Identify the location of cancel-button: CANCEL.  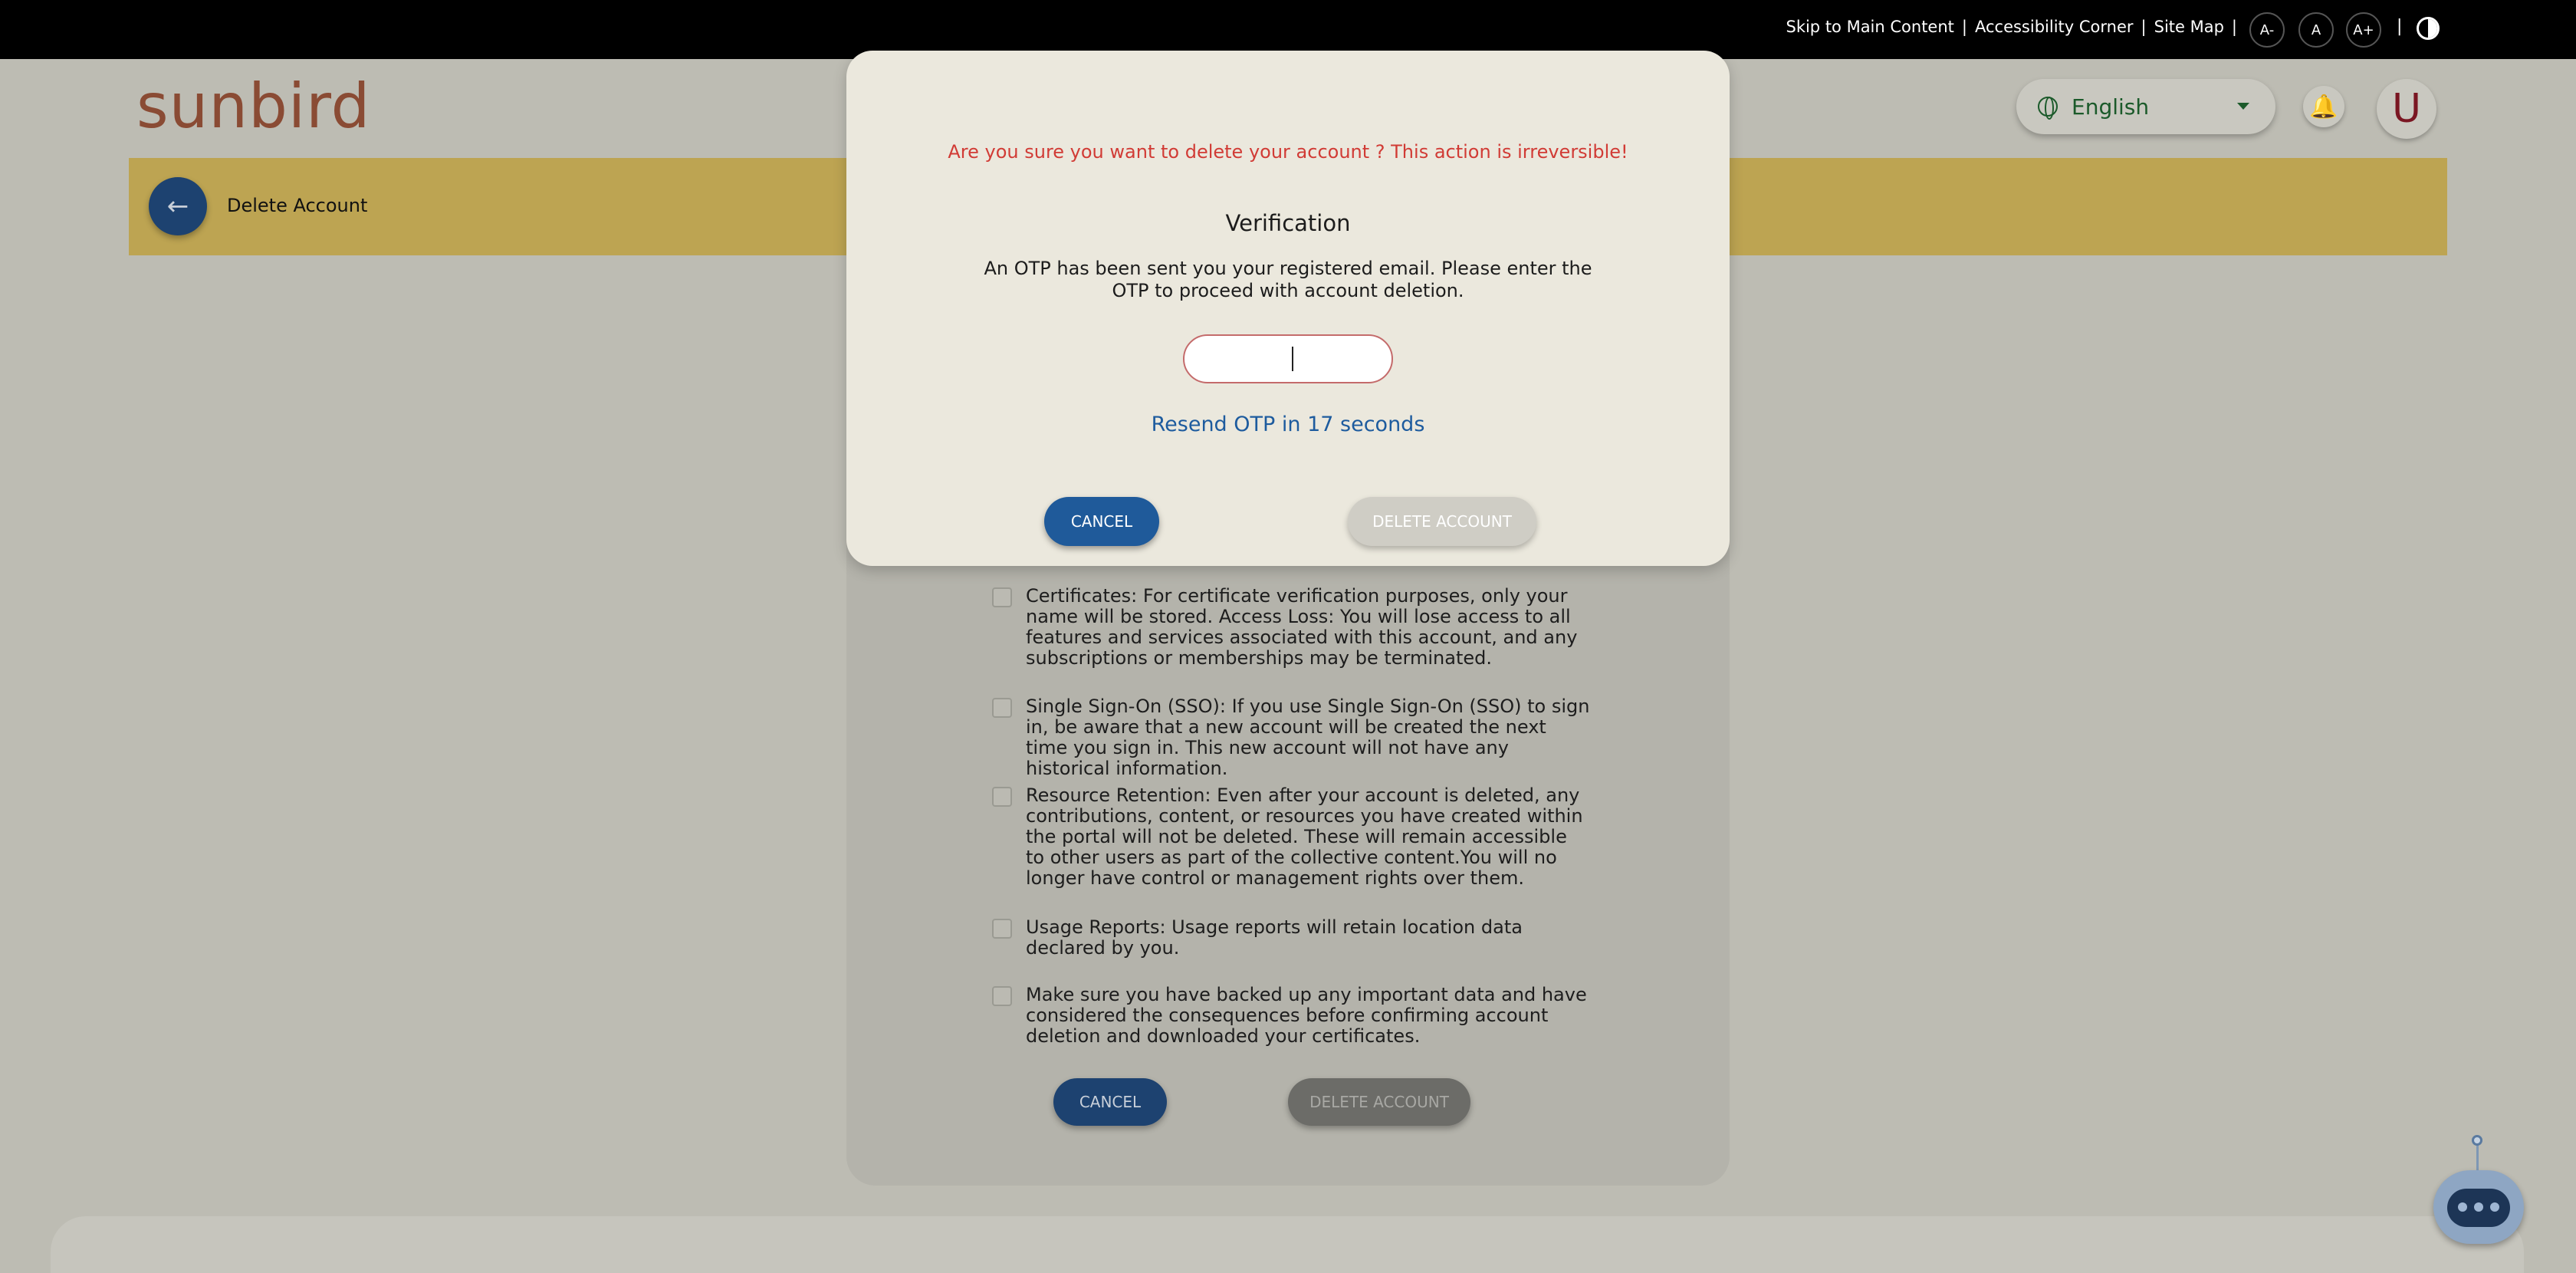
(1102, 521).